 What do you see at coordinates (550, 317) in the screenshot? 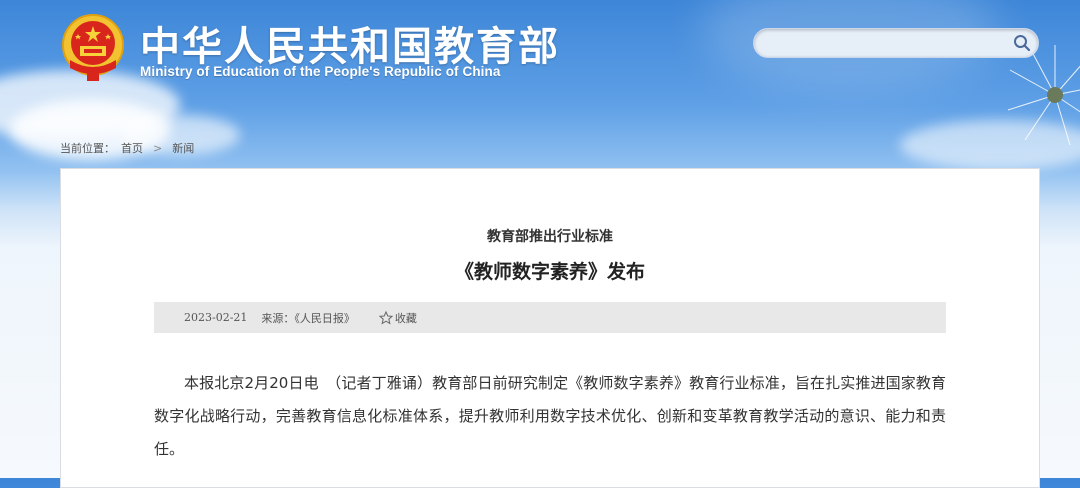
I see `article-meta-bar: 2023-02-21 来源：《人民日报》 收藏` at bounding box center [550, 317].